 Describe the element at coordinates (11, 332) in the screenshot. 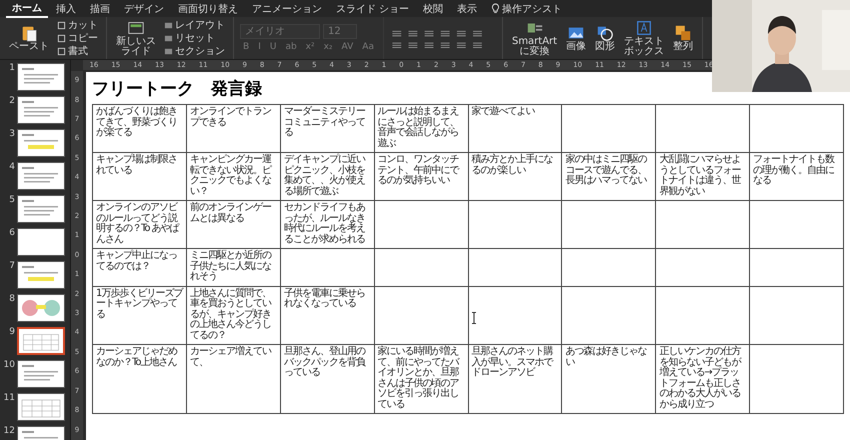

I see `slide-number: 9` at that location.